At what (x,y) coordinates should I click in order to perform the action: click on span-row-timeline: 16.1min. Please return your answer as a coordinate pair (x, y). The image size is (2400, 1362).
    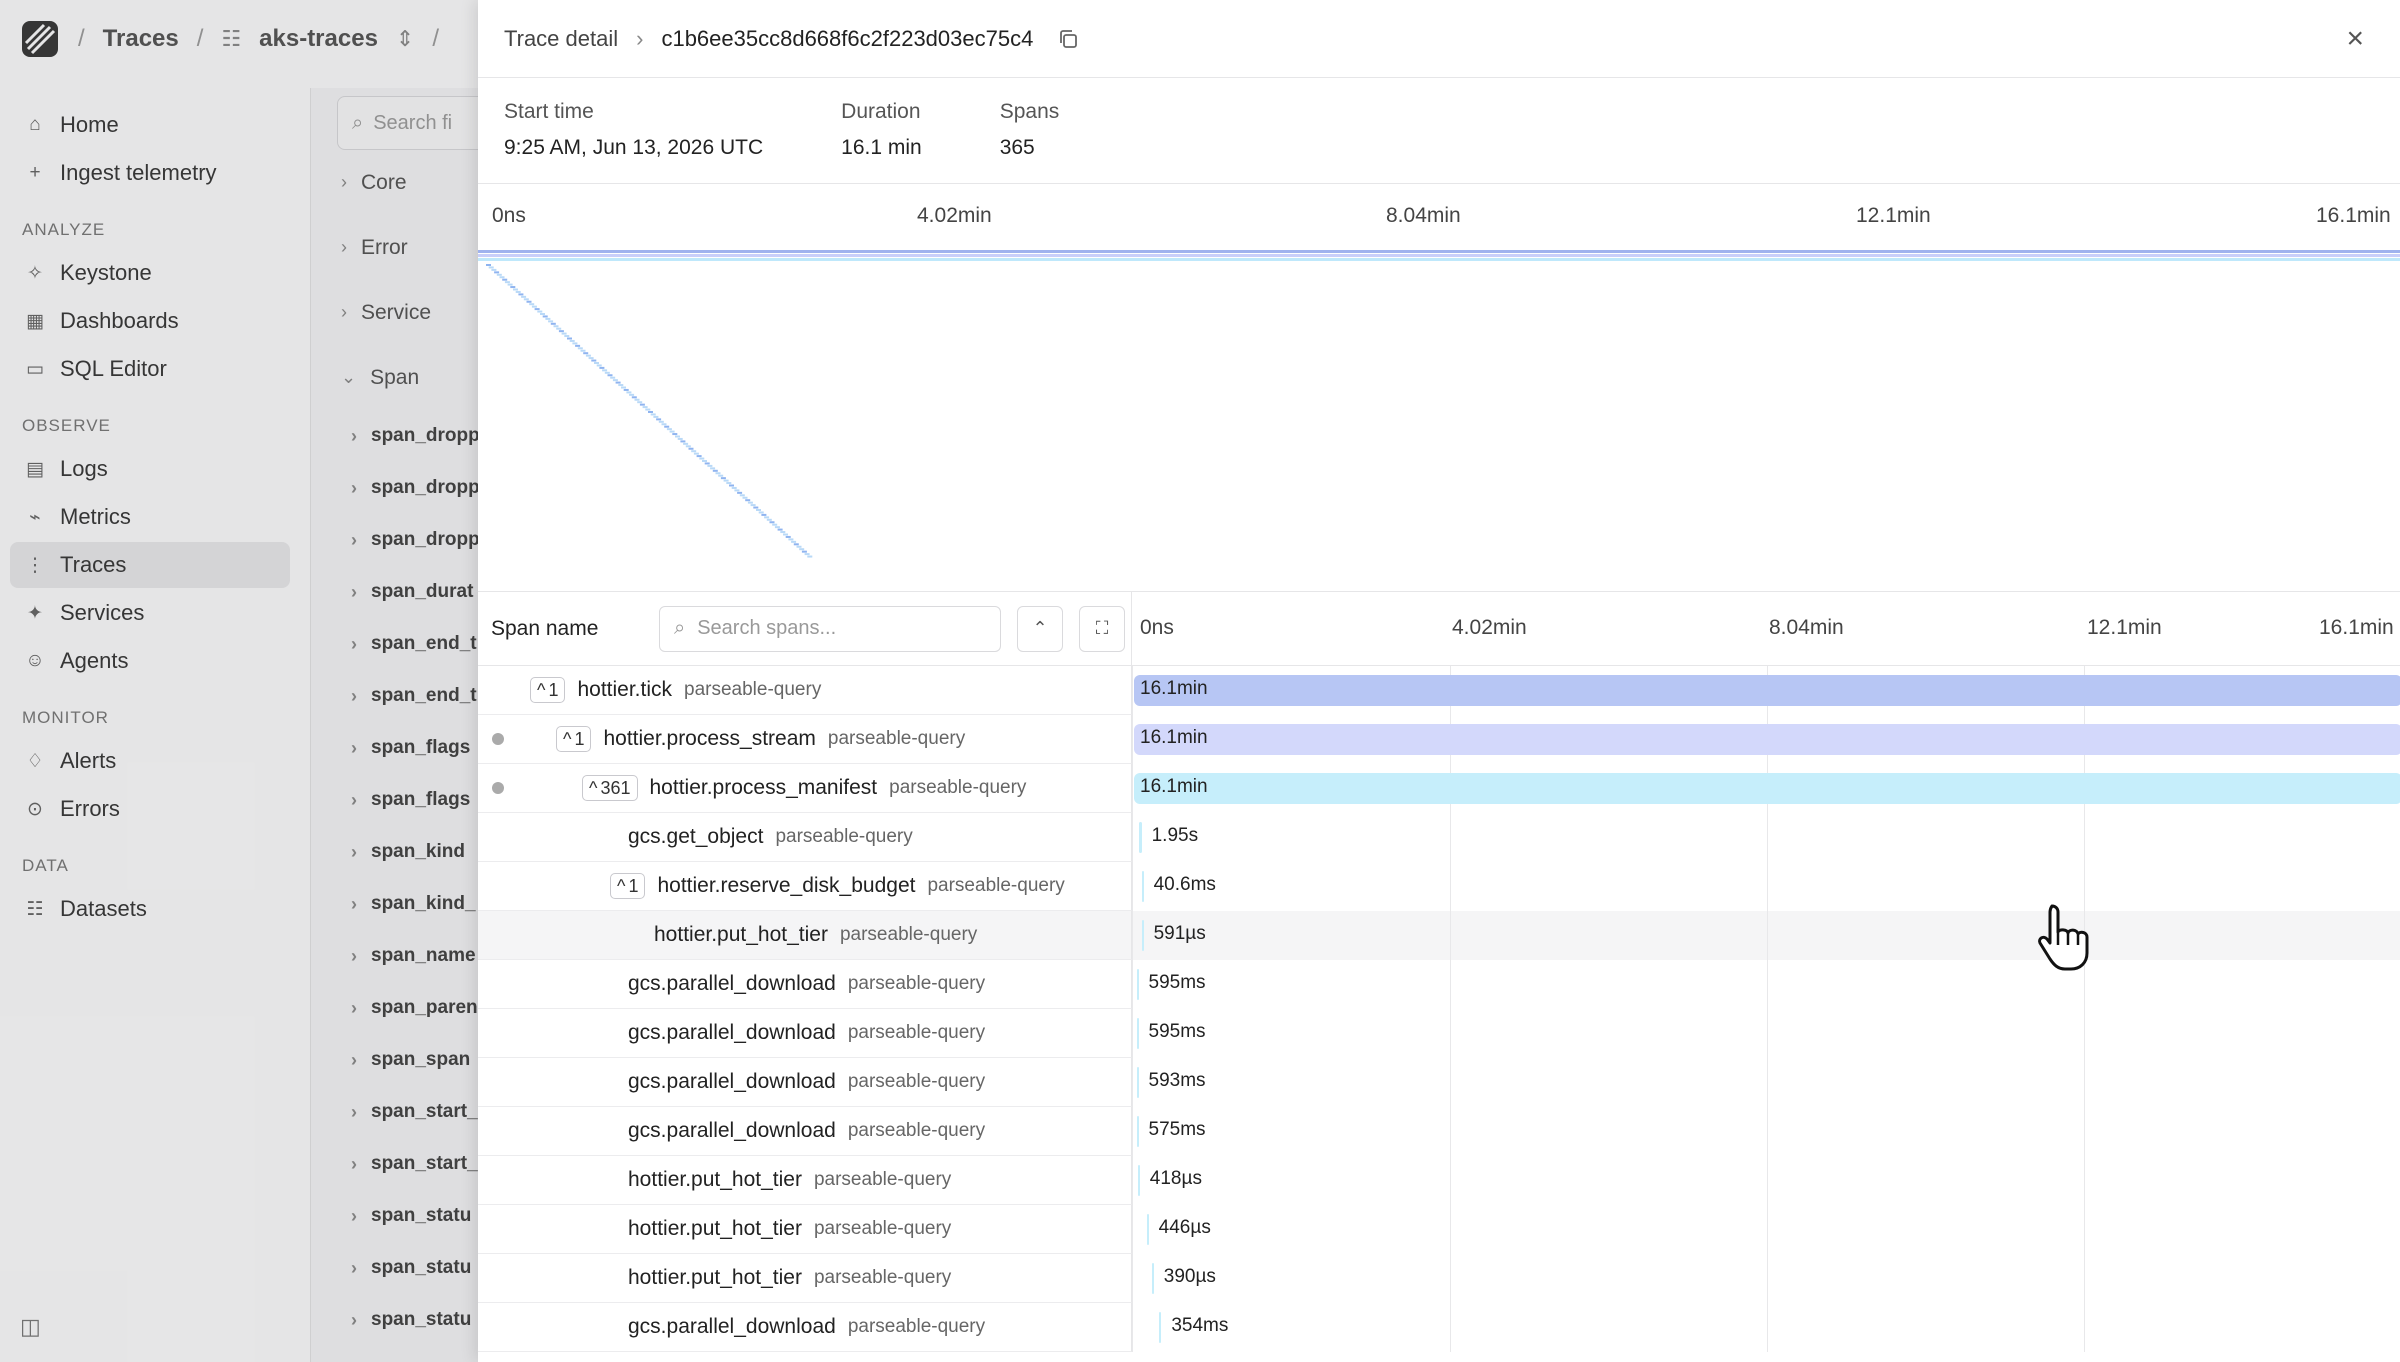
    Looking at the image, I should click on (1766, 739).